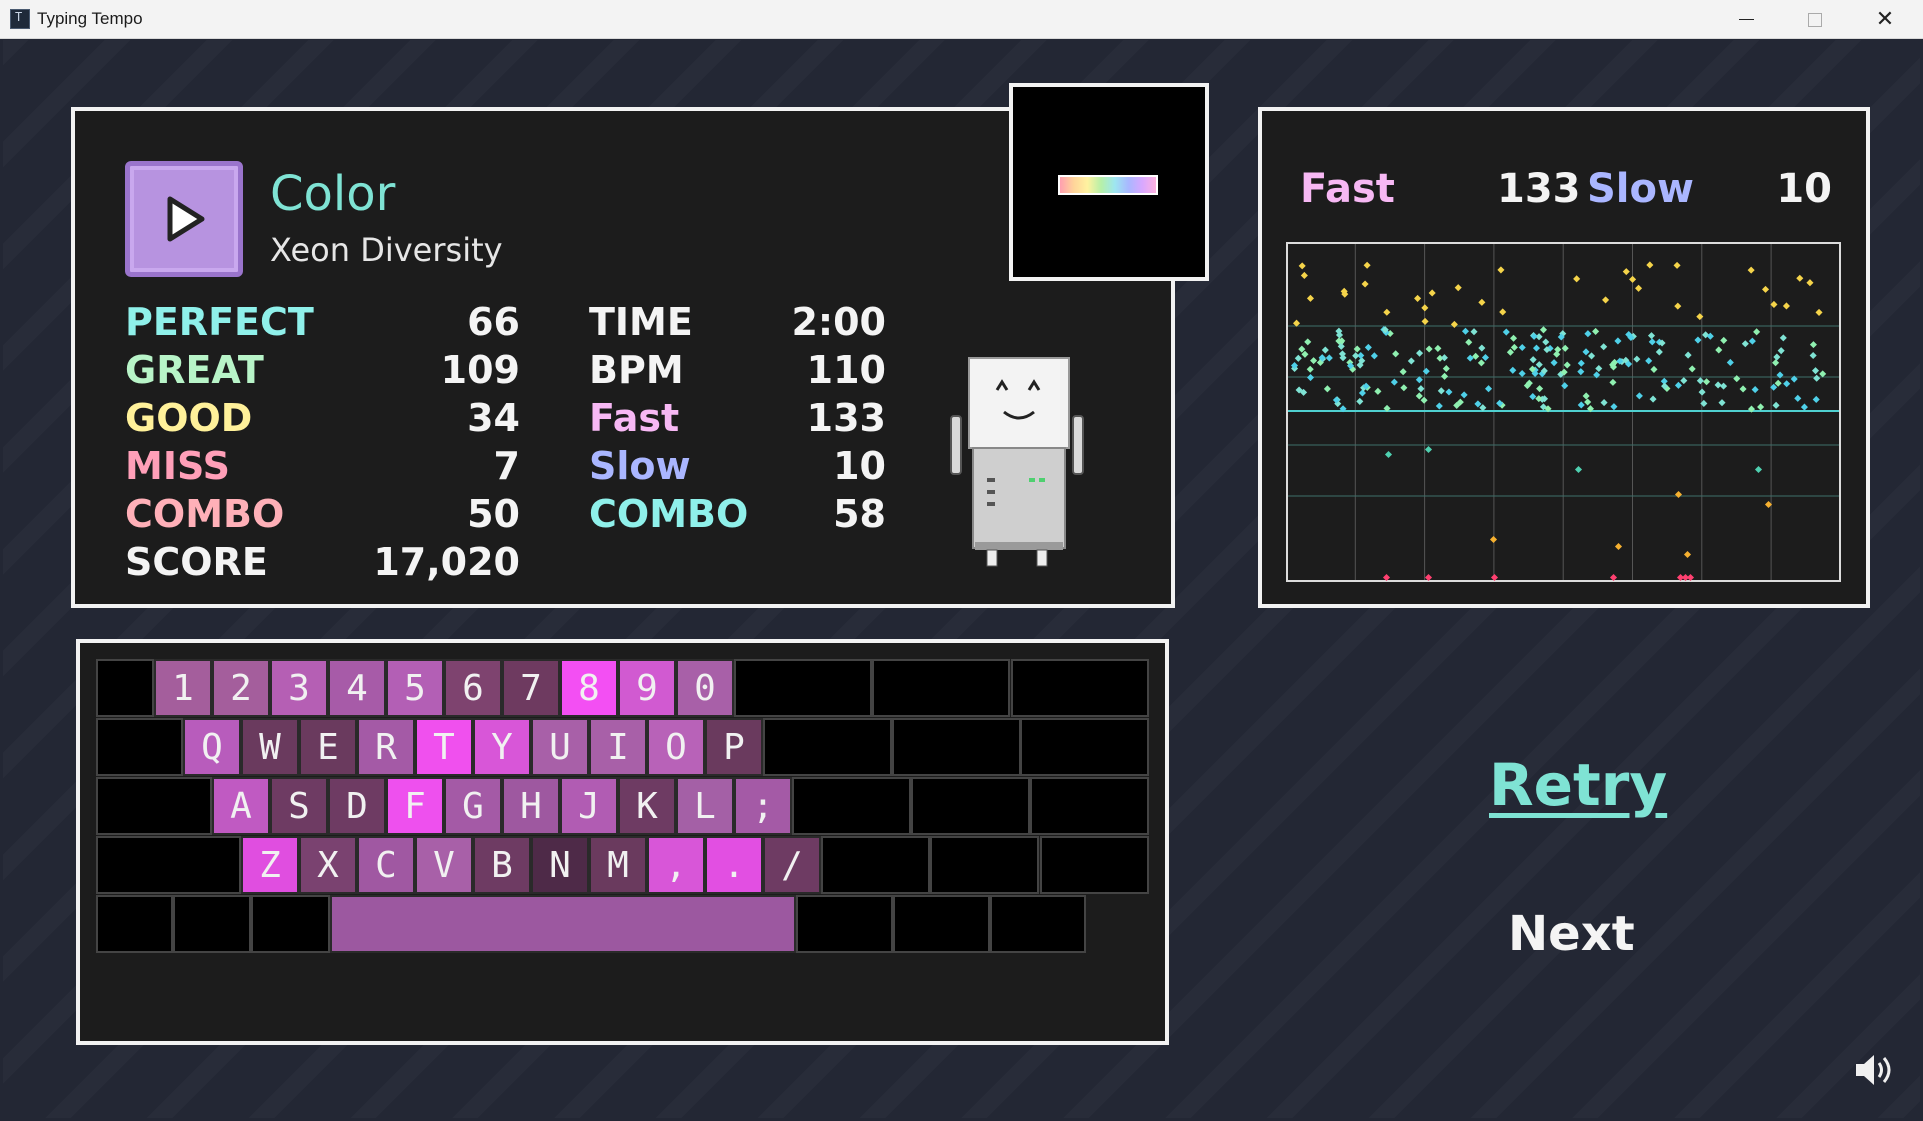  What do you see at coordinates (1874, 1070) in the screenshot?
I see `speaker-icon` at bounding box center [1874, 1070].